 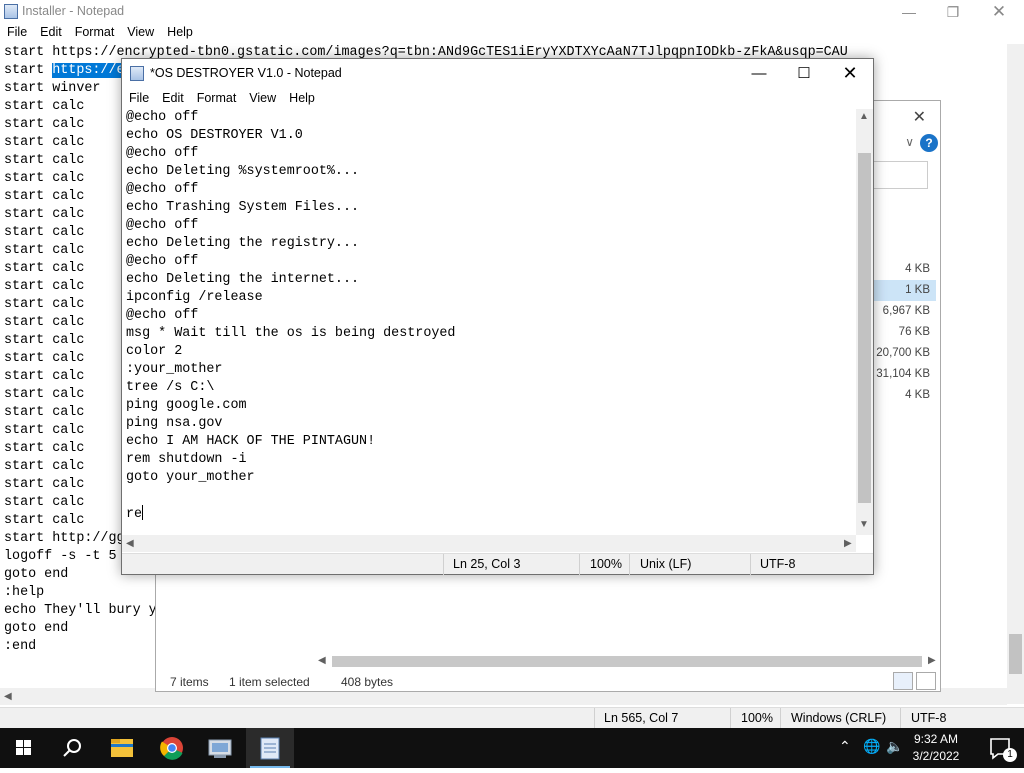 What do you see at coordinates (864, 524) in the screenshot?
I see `scroll-down-arrow: ▼` at bounding box center [864, 524].